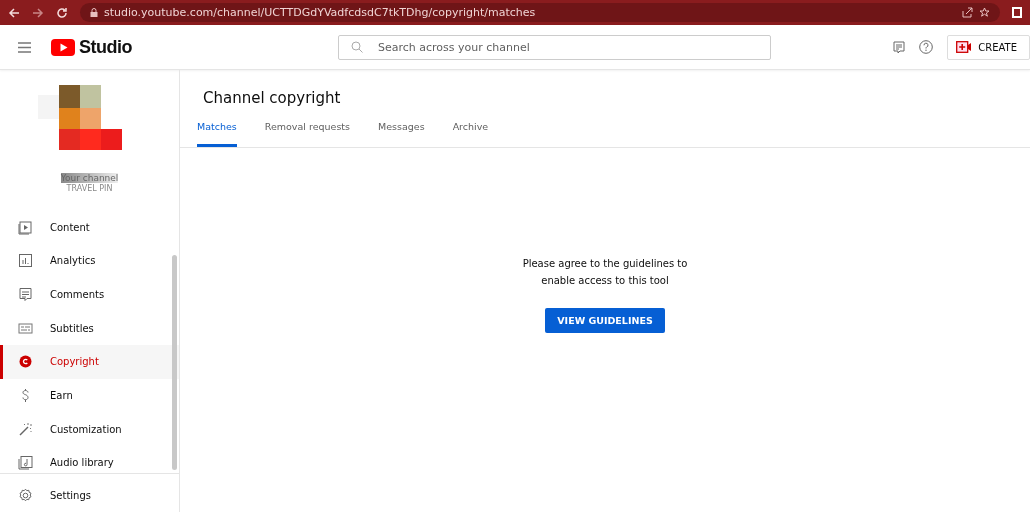 This screenshot has width=1030, height=512. I want to click on search-icon, so click(357, 46).